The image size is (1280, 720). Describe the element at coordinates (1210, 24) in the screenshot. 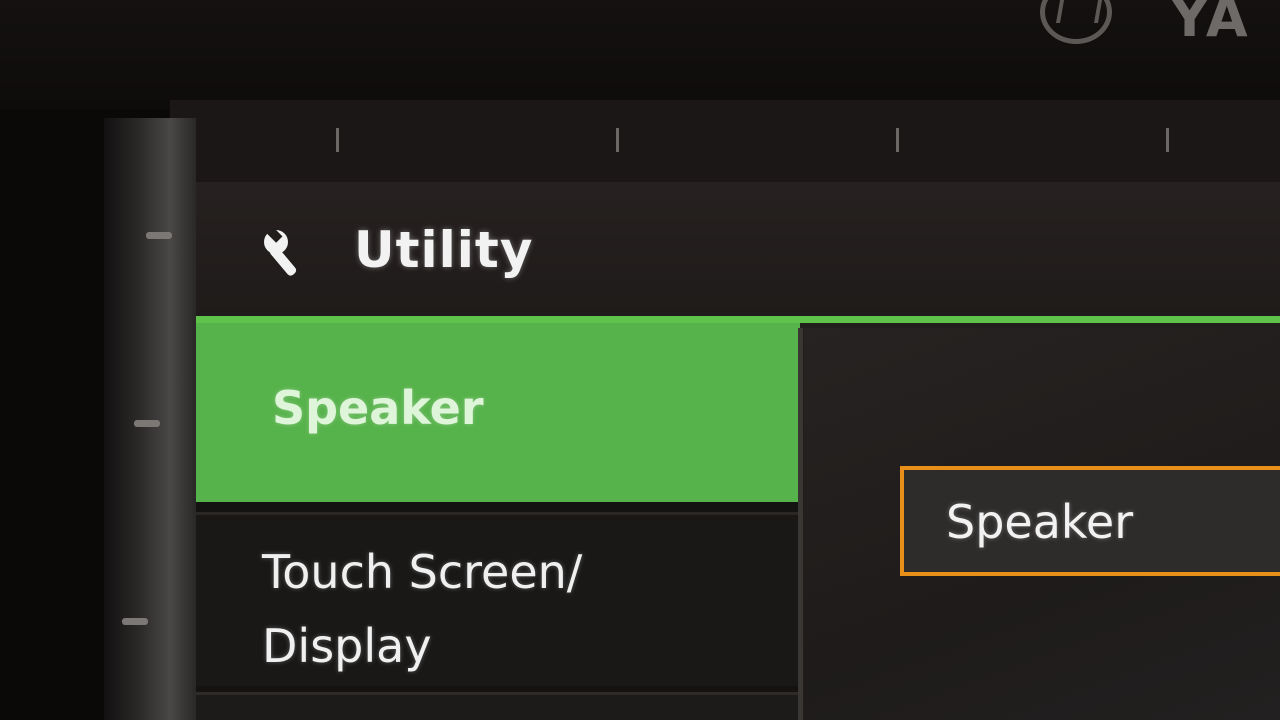

I see `brand-text: YA` at that location.